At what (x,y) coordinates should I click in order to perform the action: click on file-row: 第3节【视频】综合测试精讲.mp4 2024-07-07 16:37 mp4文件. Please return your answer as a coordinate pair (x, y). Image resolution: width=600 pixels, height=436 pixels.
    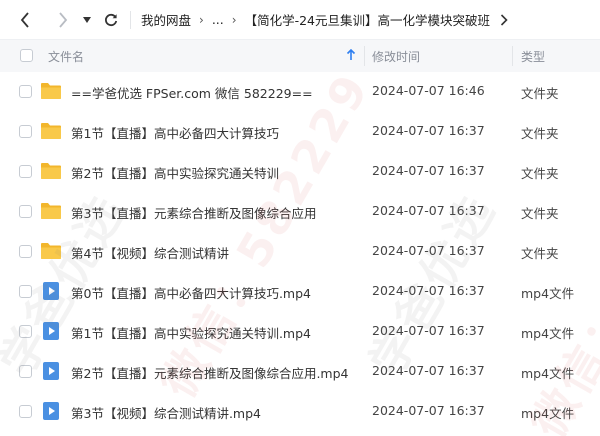
    Looking at the image, I should click on (300, 412).